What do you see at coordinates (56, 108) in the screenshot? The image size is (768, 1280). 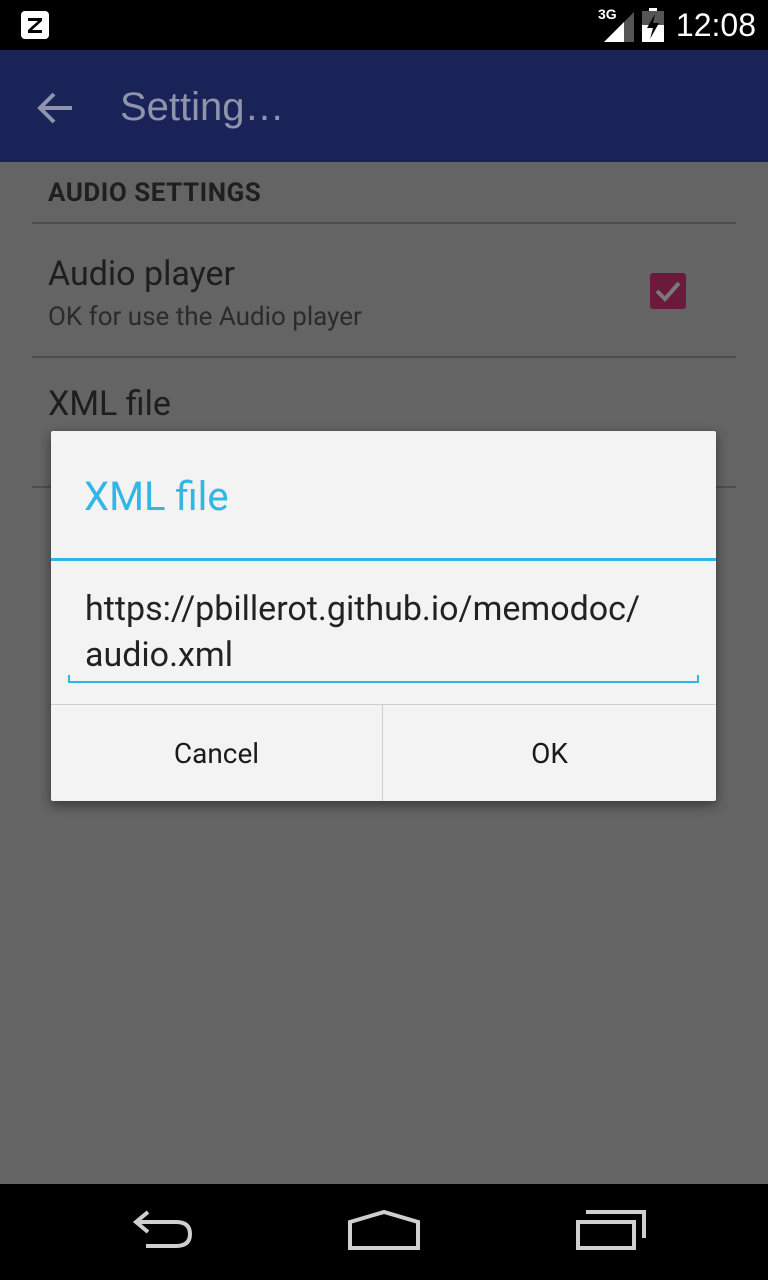 I see `arrow-back-icon` at bounding box center [56, 108].